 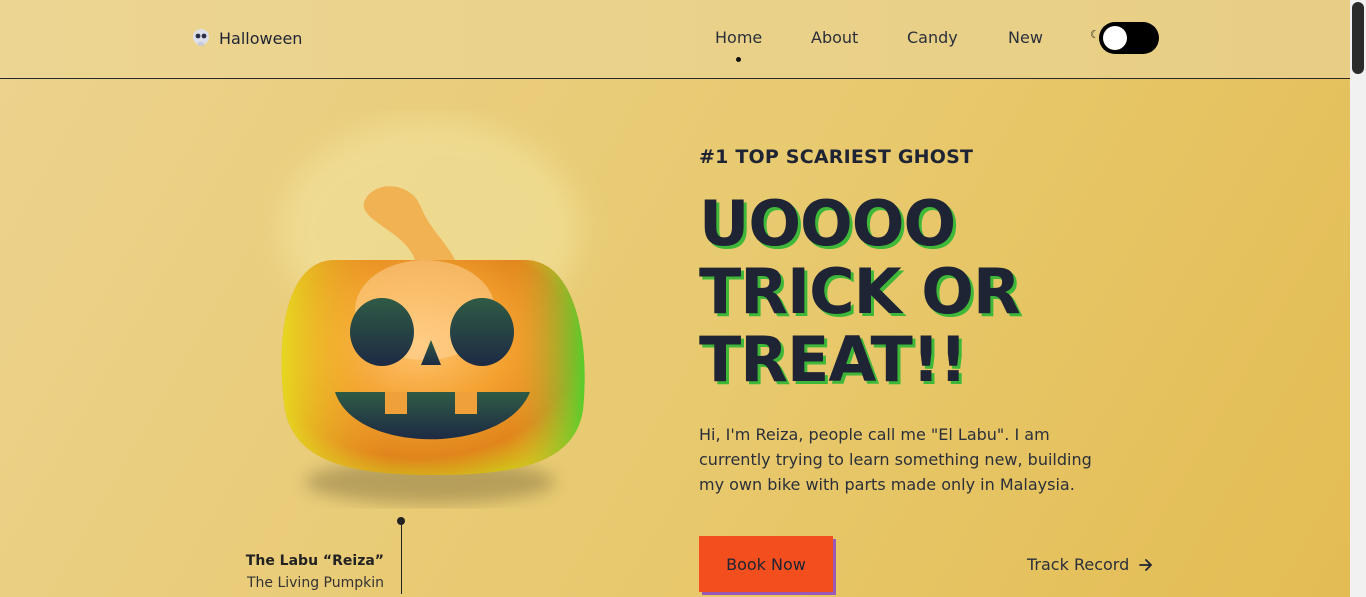 I want to click on logo: Halloween, so click(x=246, y=38).